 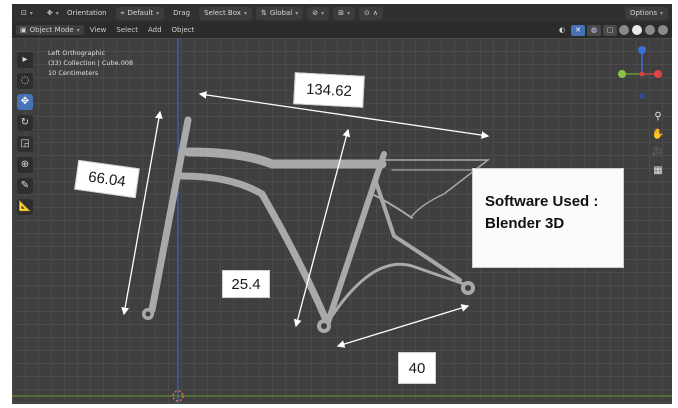 I want to click on software-note: Software Used : Blender 3D, so click(x=548, y=218).